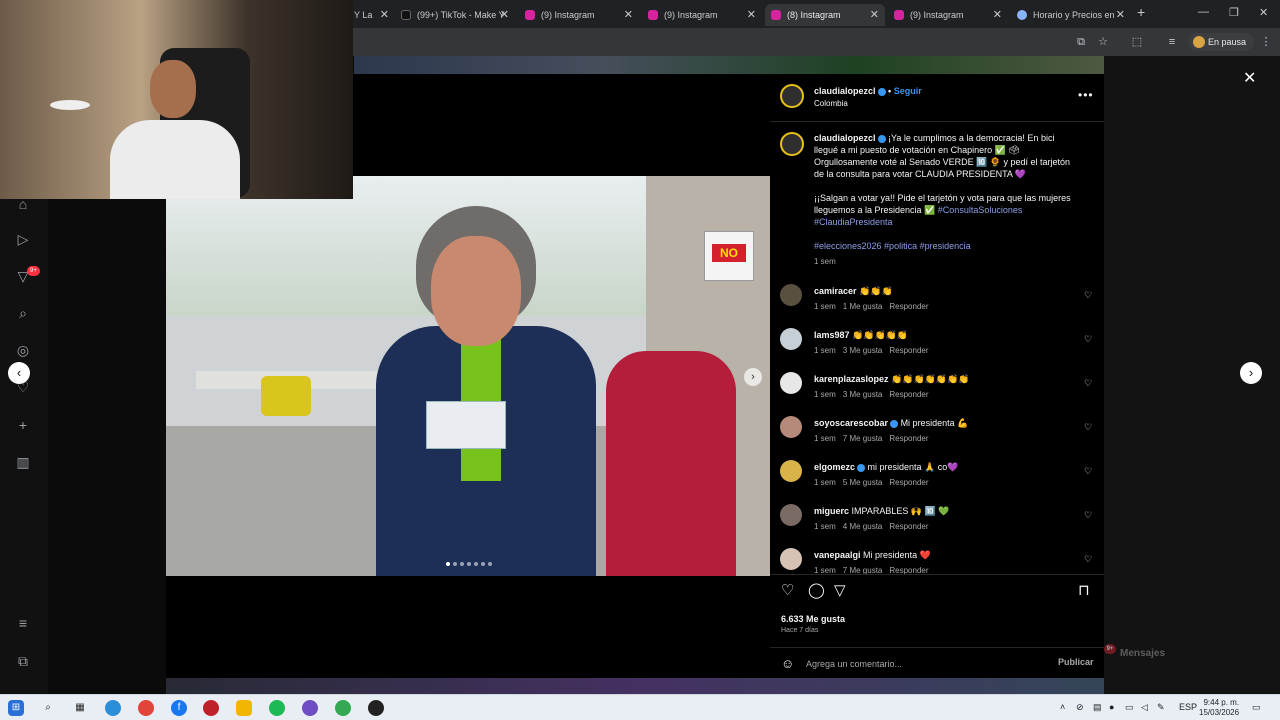 The height and width of the screenshot is (720, 1280). I want to click on commenter-username: elgomezc, so click(834, 467).